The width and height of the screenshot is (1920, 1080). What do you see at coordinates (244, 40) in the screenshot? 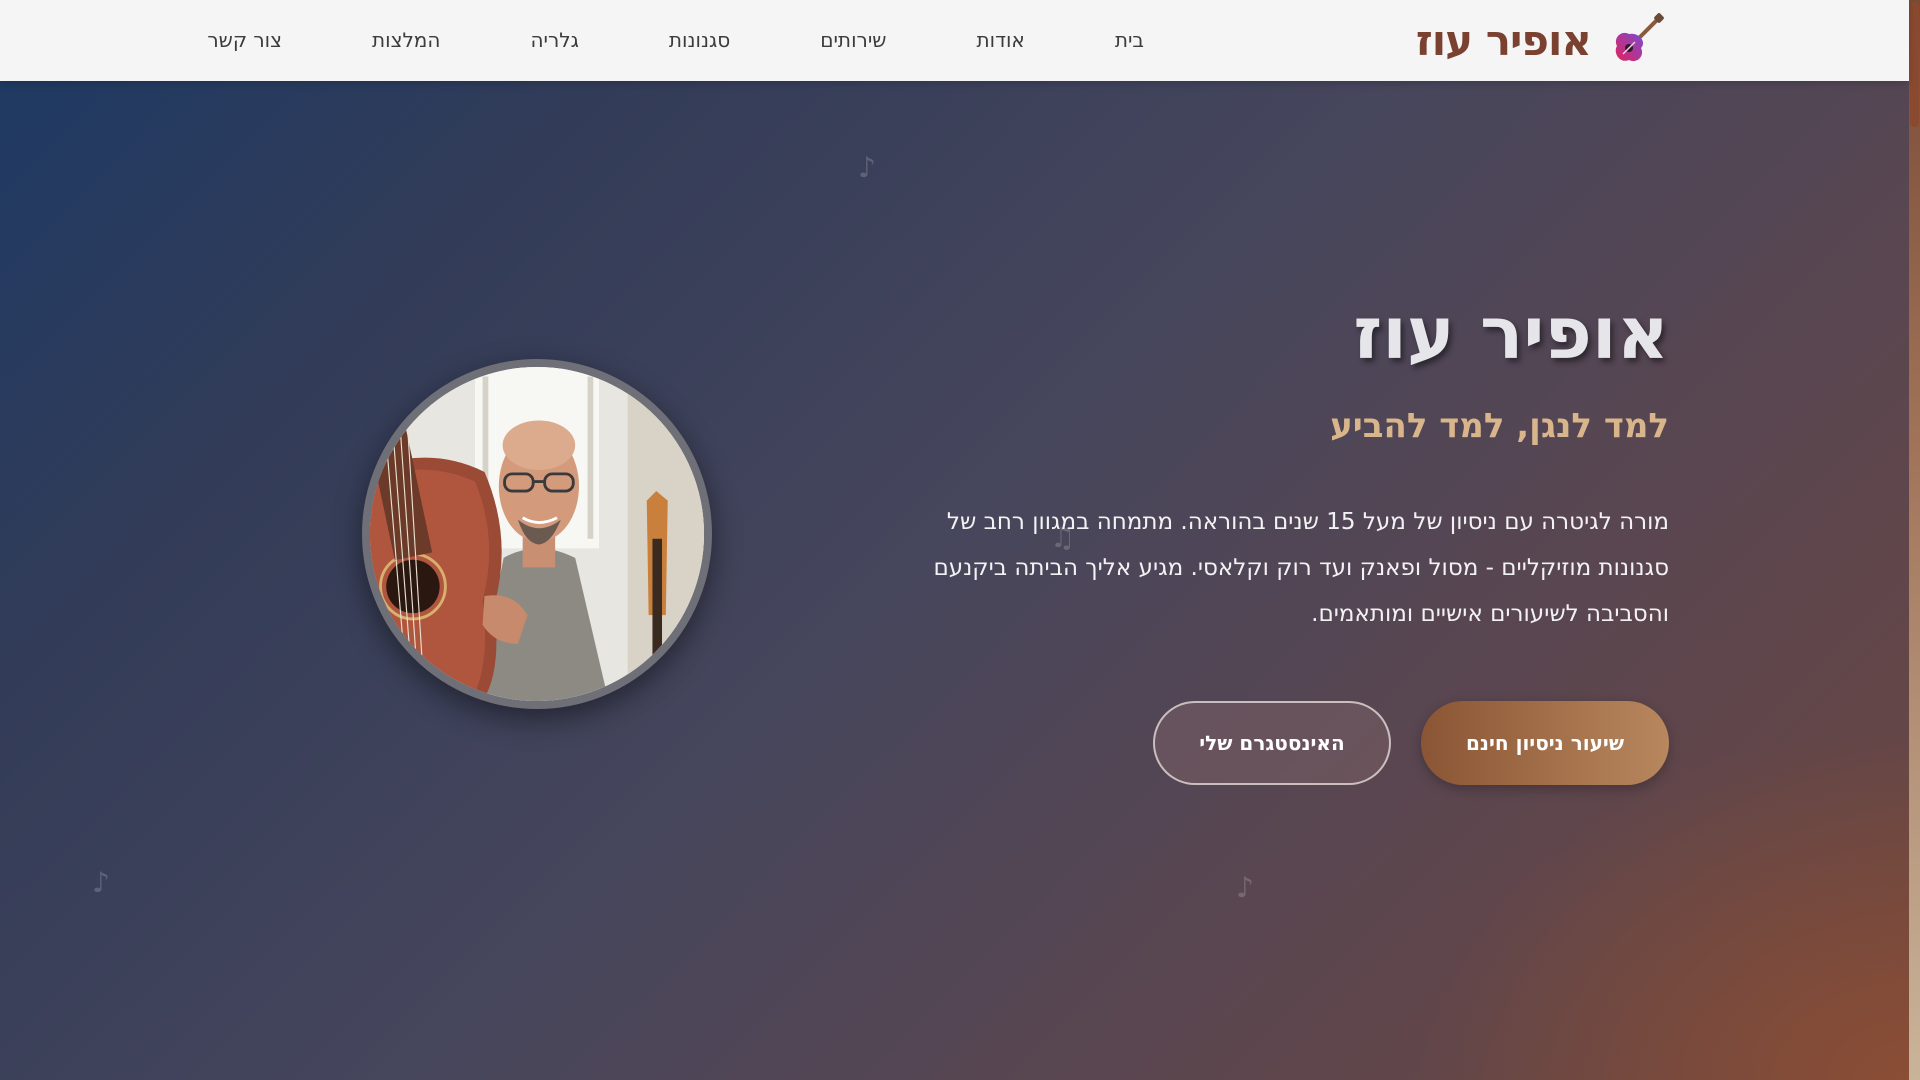
I see `nav-item-contact: צור קשר` at bounding box center [244, 40].